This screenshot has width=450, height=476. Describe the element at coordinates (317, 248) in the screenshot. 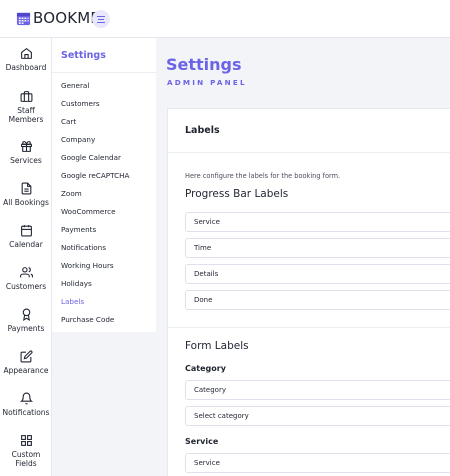

I see `progress-label-time-input` at that location.